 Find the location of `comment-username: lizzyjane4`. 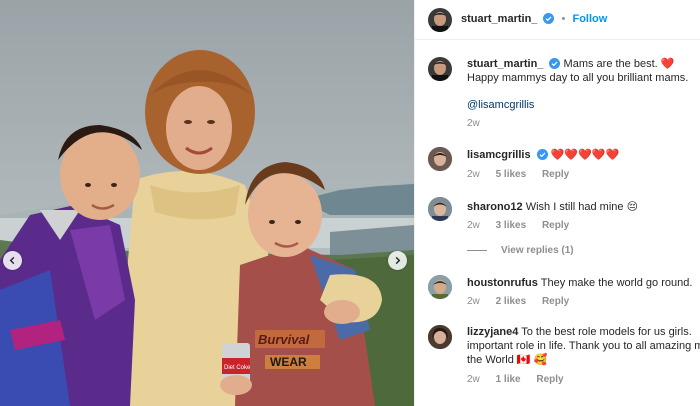

comment-username: lizzyjane4 is located at coordinates (492, 332).